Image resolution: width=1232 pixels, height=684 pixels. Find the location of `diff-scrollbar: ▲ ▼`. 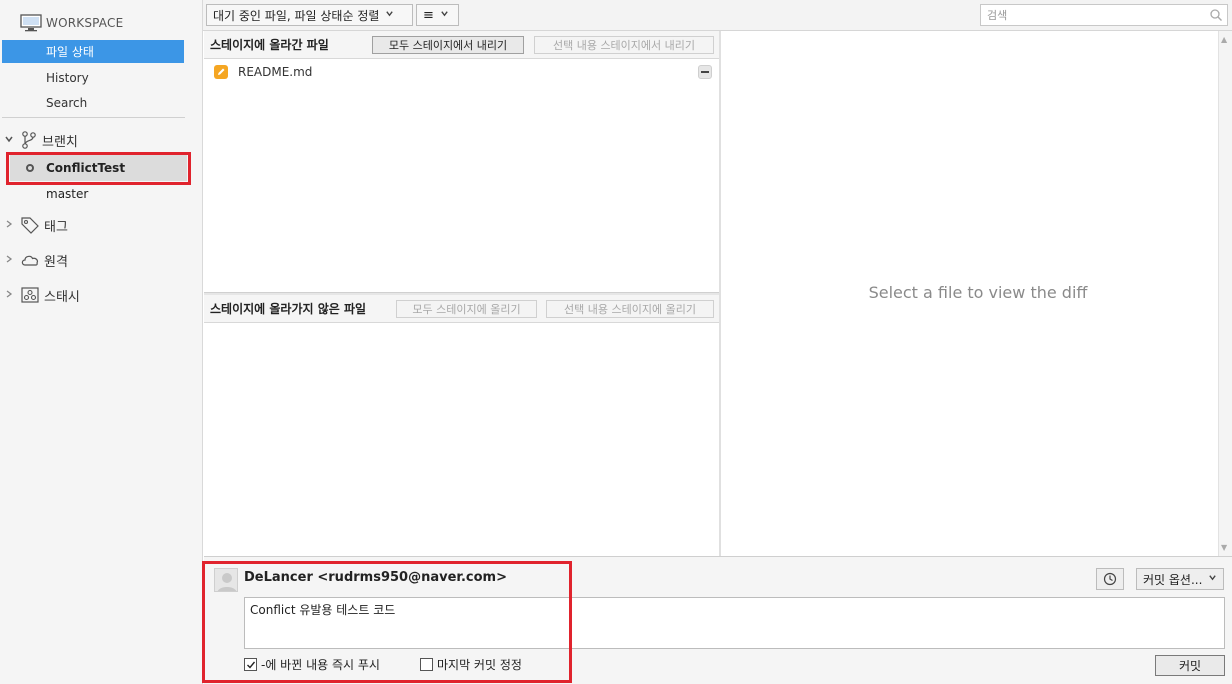

diff-scrollbar: ▲ ▼ is located at coordinates (1225, 293).